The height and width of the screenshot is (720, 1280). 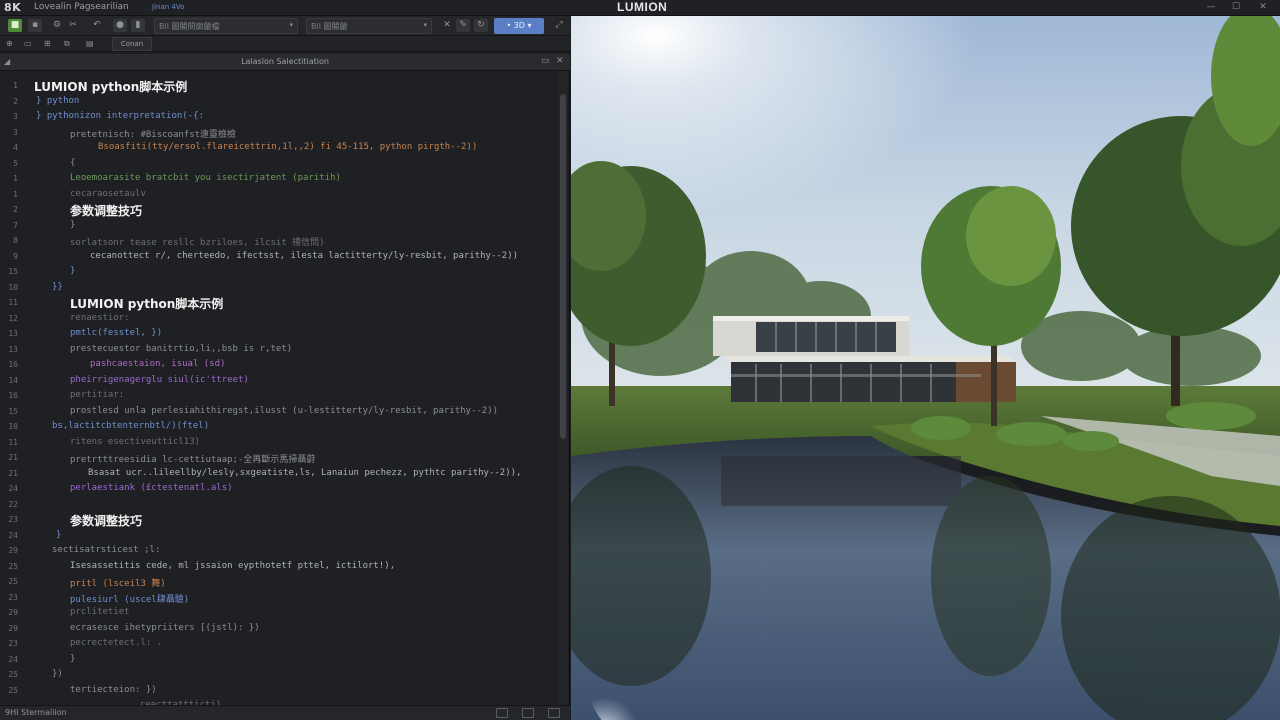 I want to click on code-line: 5{, so click(x=280, y=163).